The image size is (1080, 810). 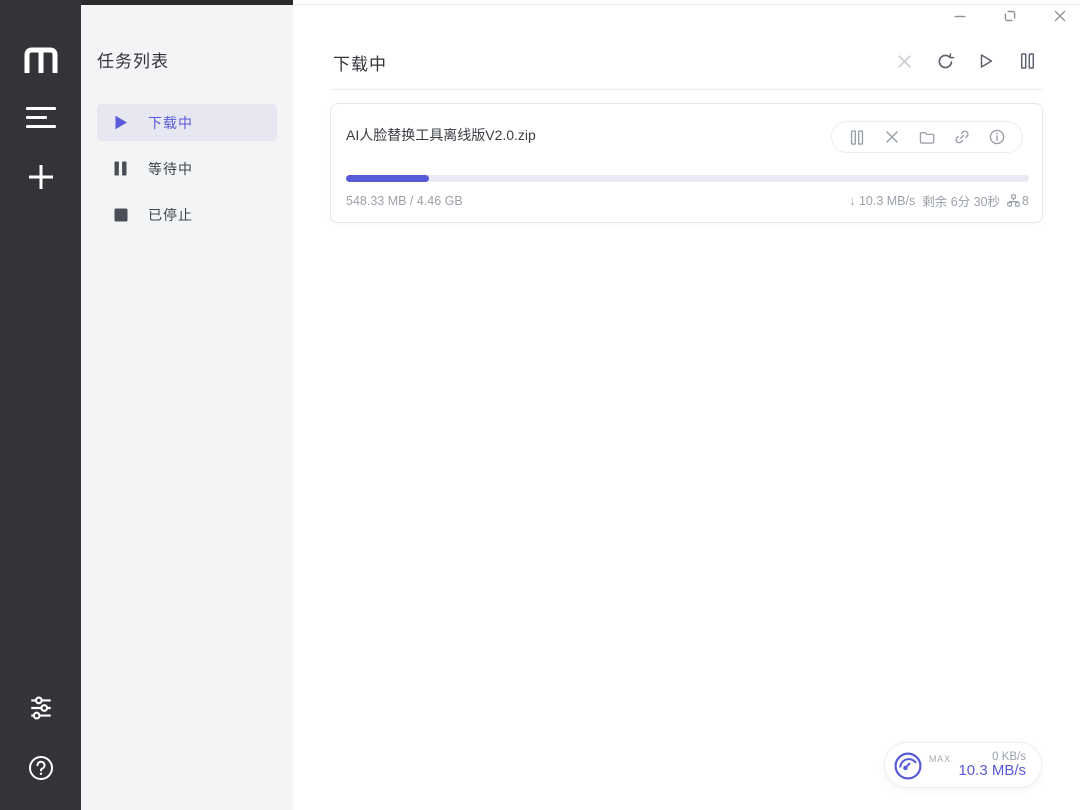 I want to click on sidebar-item-waiting: 等待中, so click(x=187, y=168).